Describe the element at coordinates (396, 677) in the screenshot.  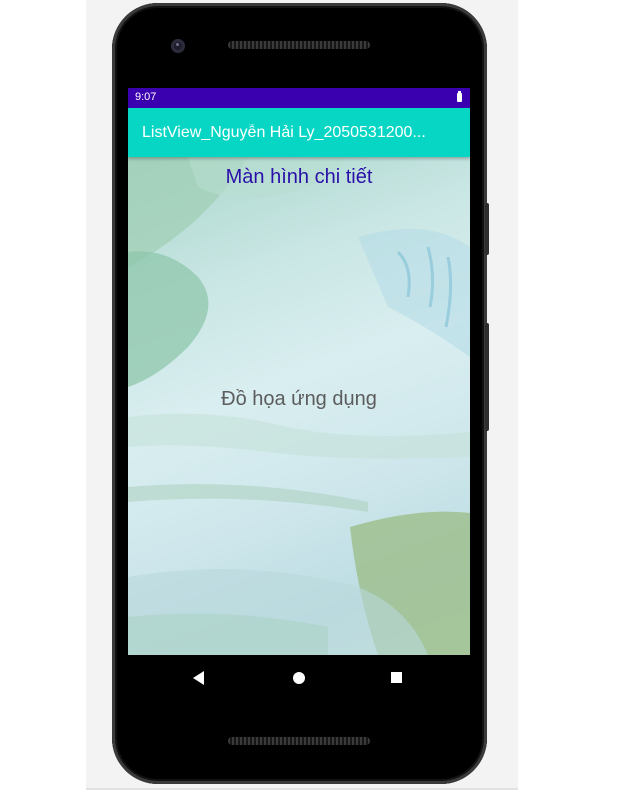
I see `recents-square-icon` at that location.